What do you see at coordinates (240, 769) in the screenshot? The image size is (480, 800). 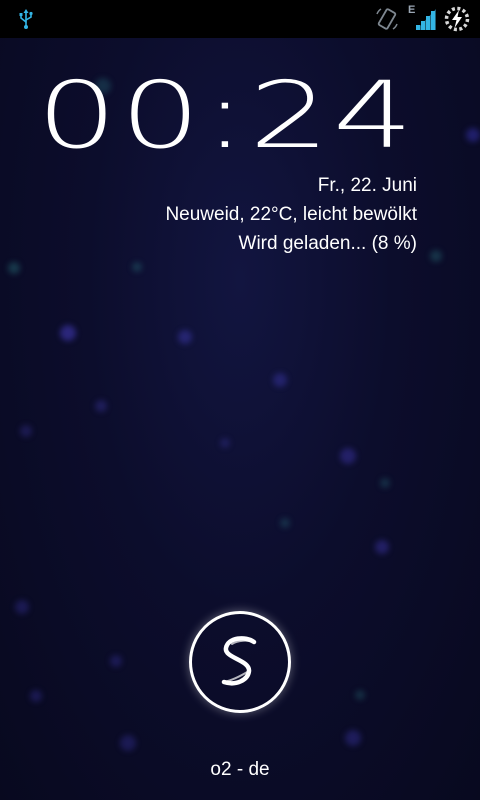 I see `carrier-label: o2 - de` at bounding box center [240, 769].